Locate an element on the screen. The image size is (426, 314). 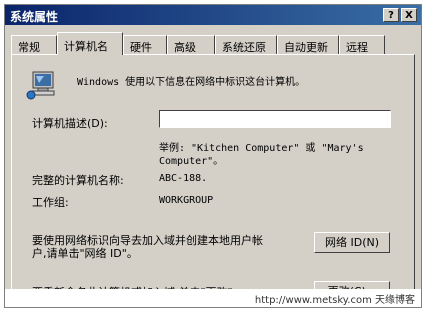
tab-hardware: 硬件 is located at coordinates (145, 44).